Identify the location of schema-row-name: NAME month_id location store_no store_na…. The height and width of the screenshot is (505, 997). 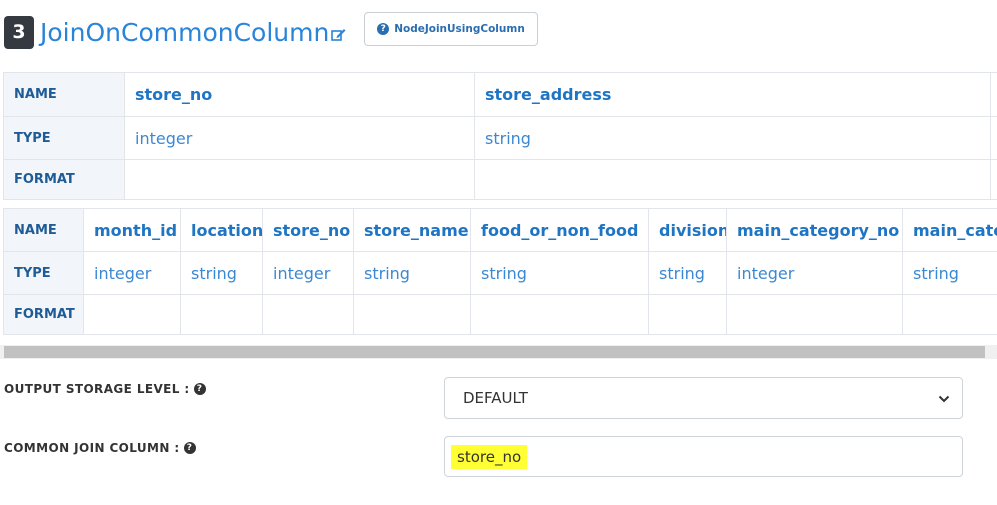
(500, 230).